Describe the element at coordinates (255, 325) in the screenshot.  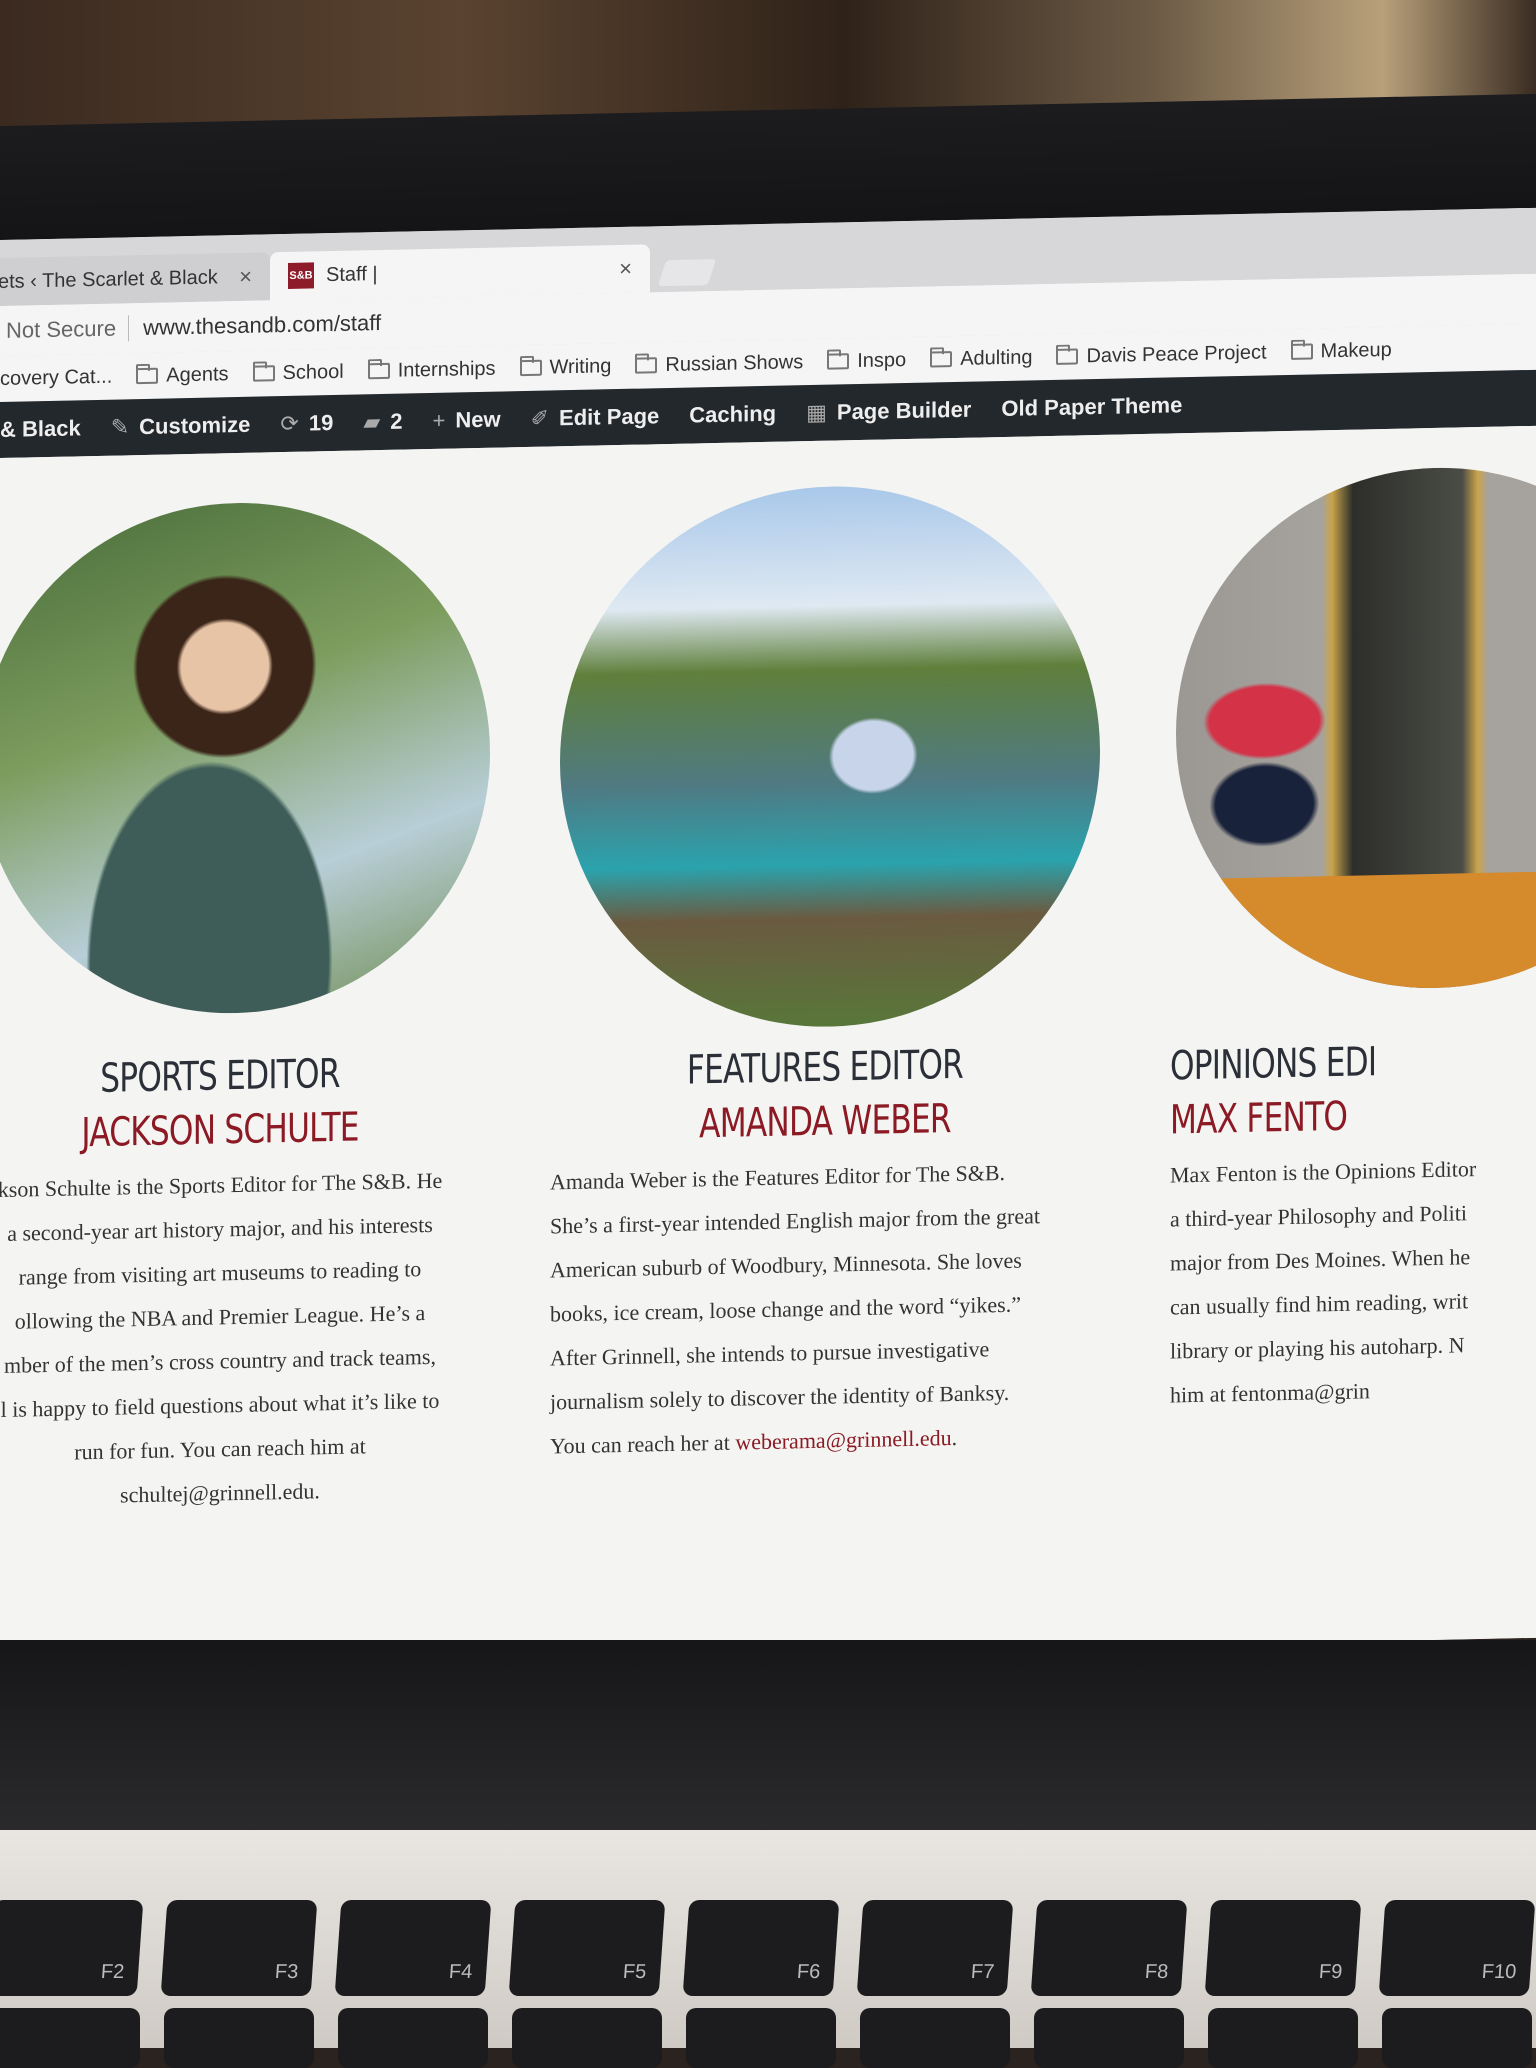
I see `url-text: www.thesandb.com/staff` at that location.